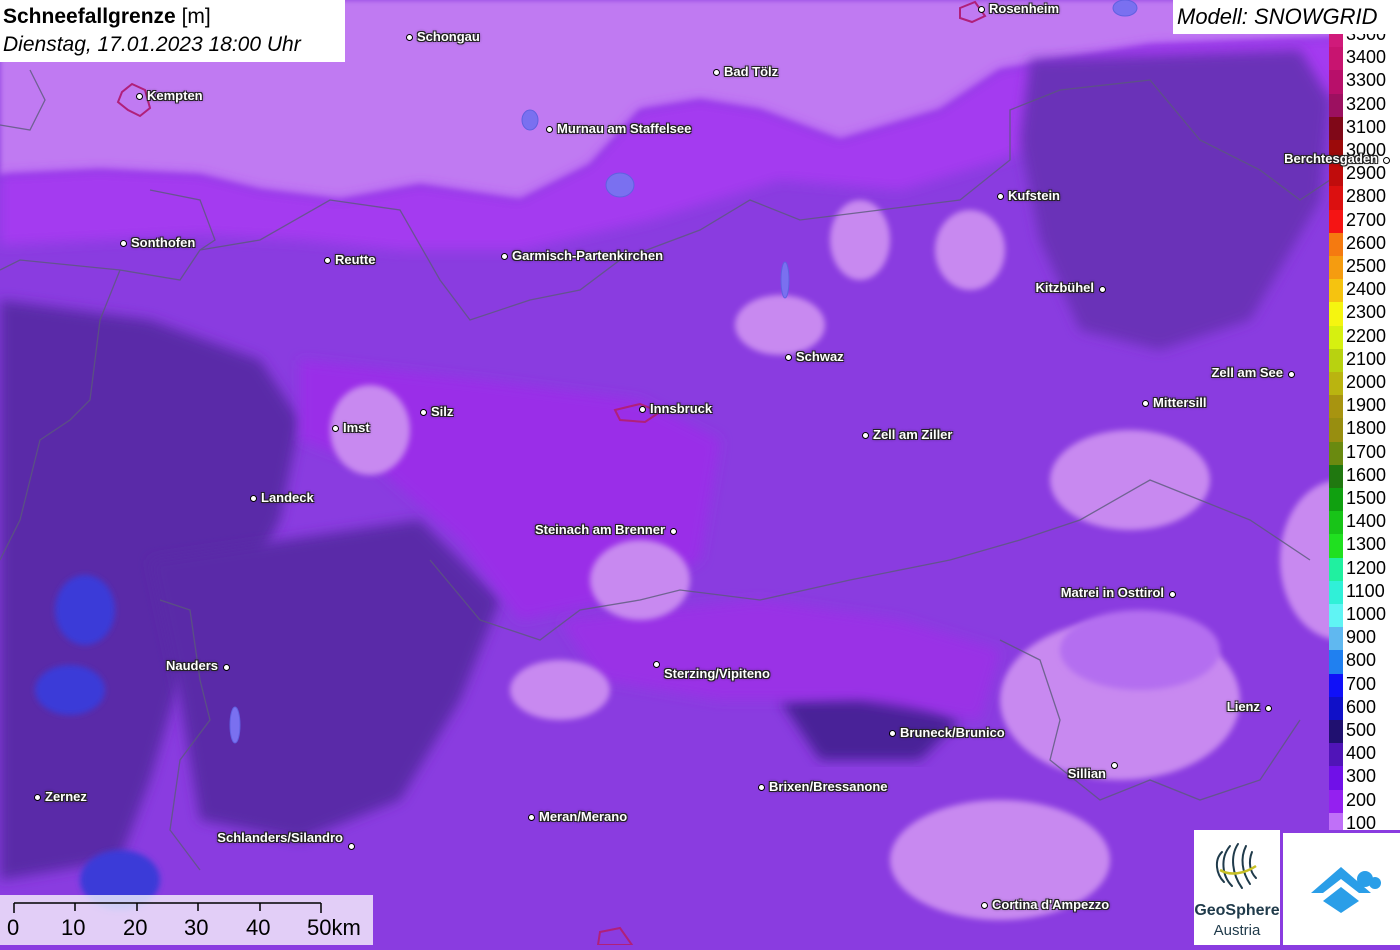 This screenshot has height=950, width=1400. I want to click on city-label: Zell am See, so click(1247, 372).